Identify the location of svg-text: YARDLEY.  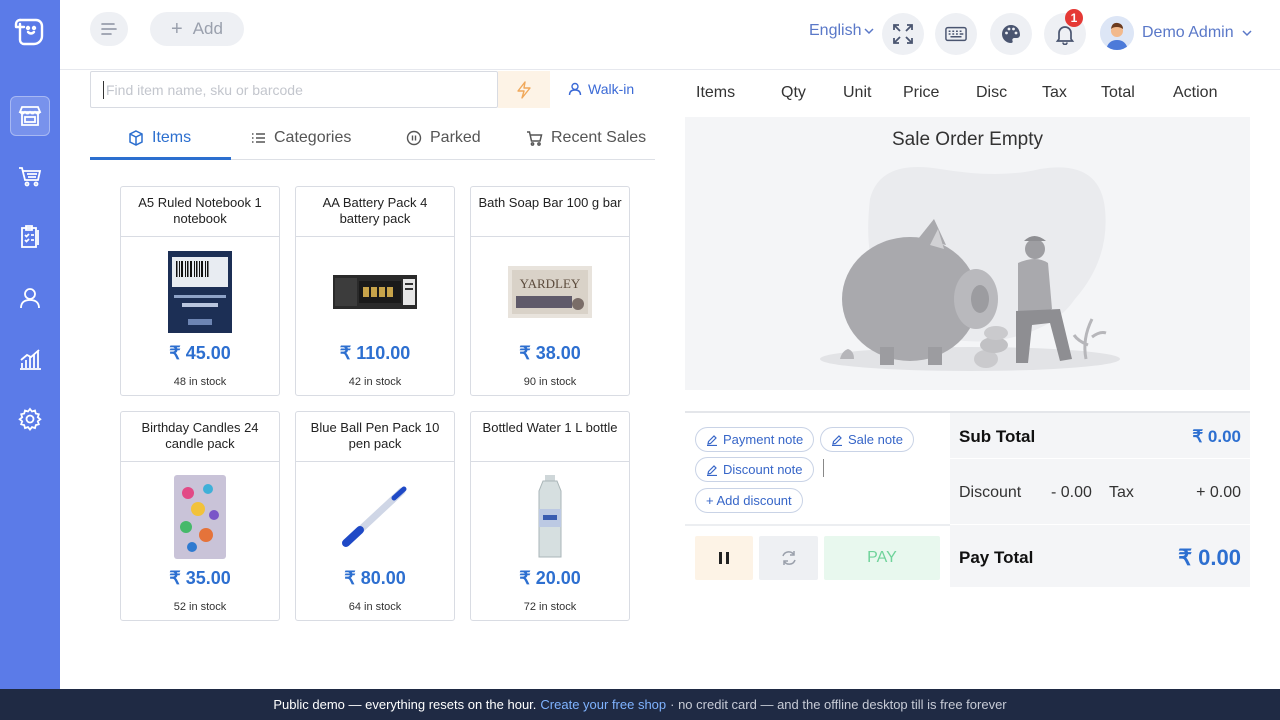
(550, 283).